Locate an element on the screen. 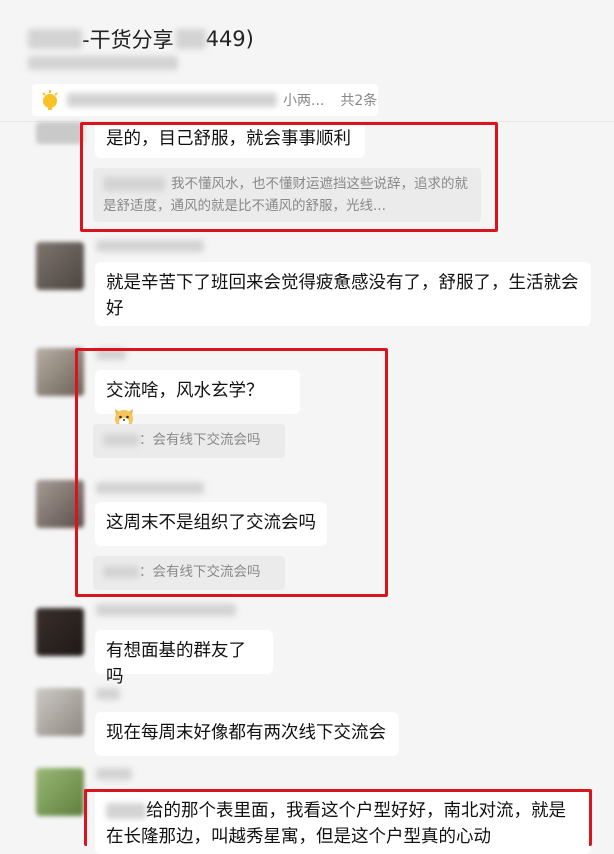 The image size is (614, 854). message-bubble: 交流啥，风水玄学？ is located at coordinates (197, 399).